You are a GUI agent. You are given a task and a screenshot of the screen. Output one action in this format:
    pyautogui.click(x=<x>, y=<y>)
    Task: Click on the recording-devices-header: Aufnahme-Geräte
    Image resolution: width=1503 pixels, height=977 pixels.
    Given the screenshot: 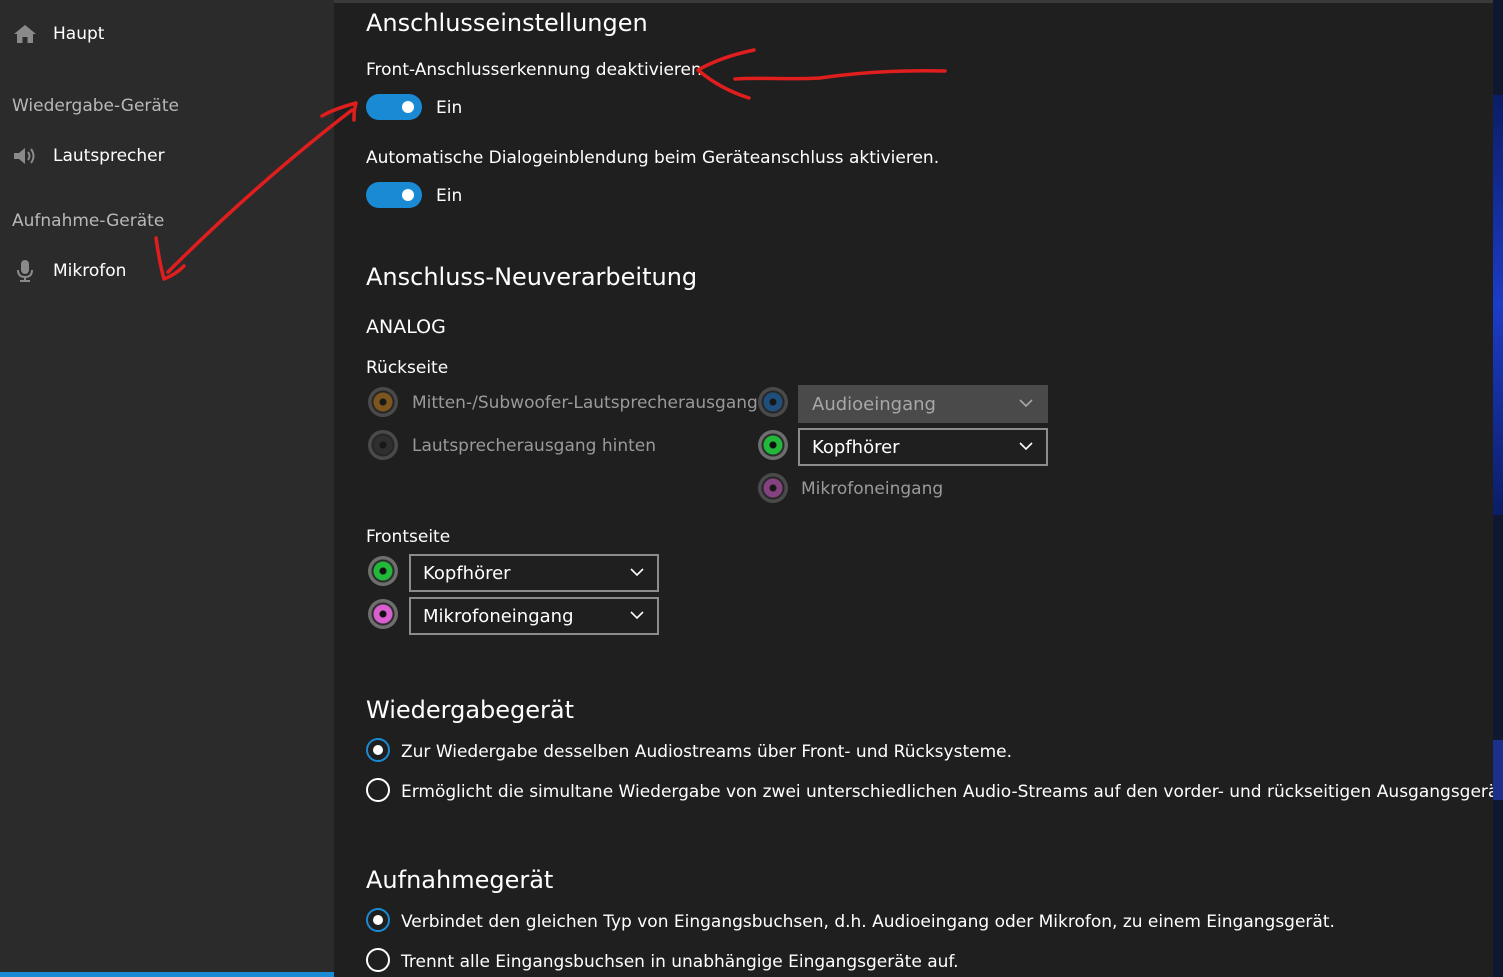 What is the action you would take?
    pyautogui.click(x=88, y=221)
    